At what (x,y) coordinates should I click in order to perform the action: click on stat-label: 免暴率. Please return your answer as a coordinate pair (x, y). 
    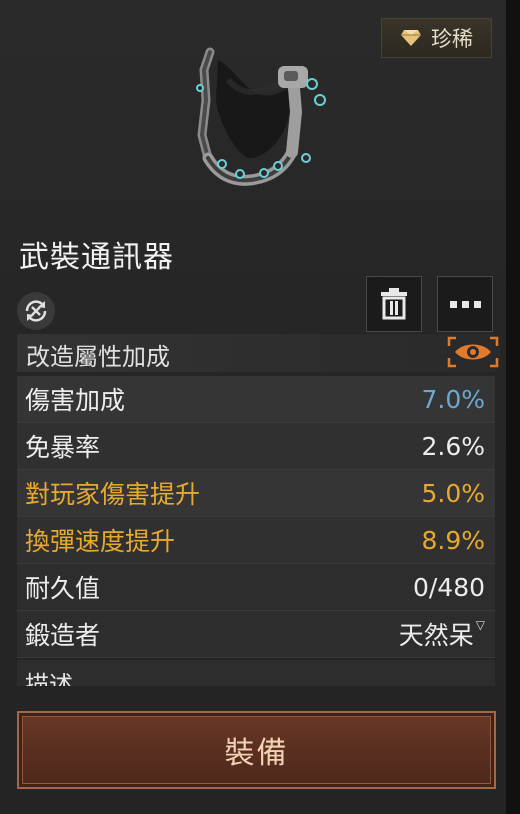
    Looking at the image, I should click on (63, 447).